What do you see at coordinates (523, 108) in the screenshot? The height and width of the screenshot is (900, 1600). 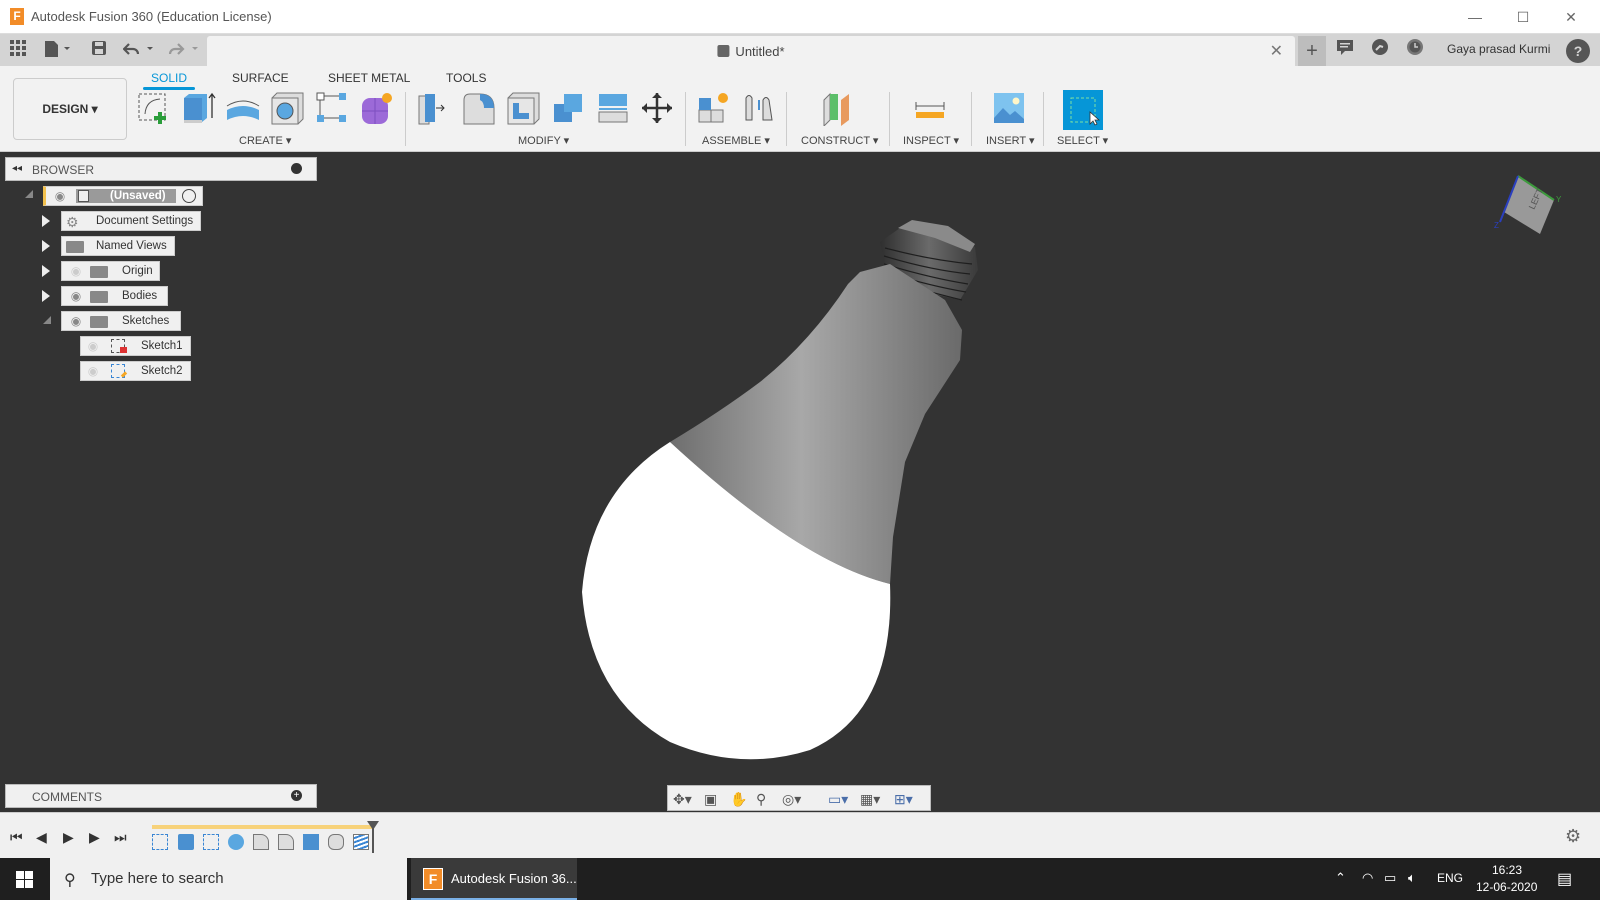 I see `shell-button` at bounding box center [523, 108].